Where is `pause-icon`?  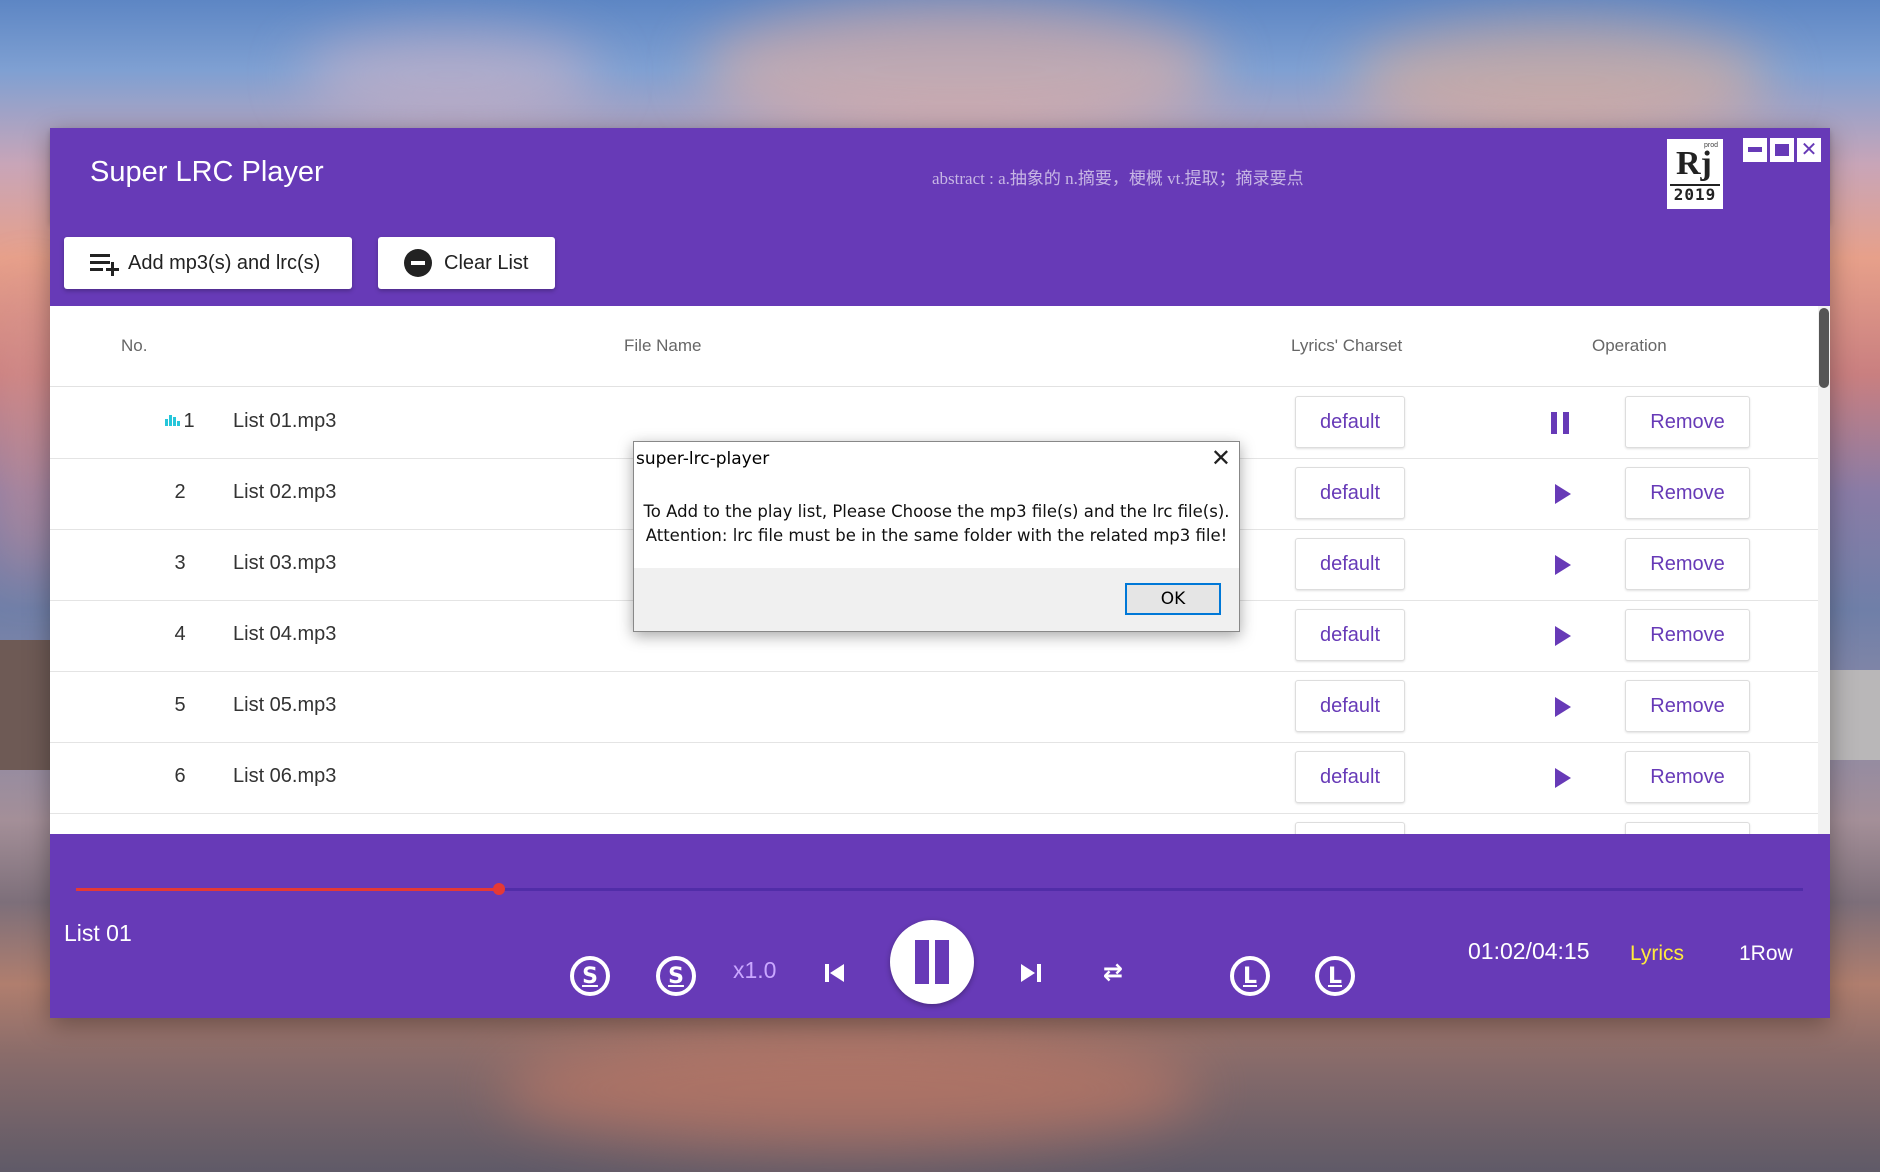
pause-icon is located at coordinates (1560, 423).